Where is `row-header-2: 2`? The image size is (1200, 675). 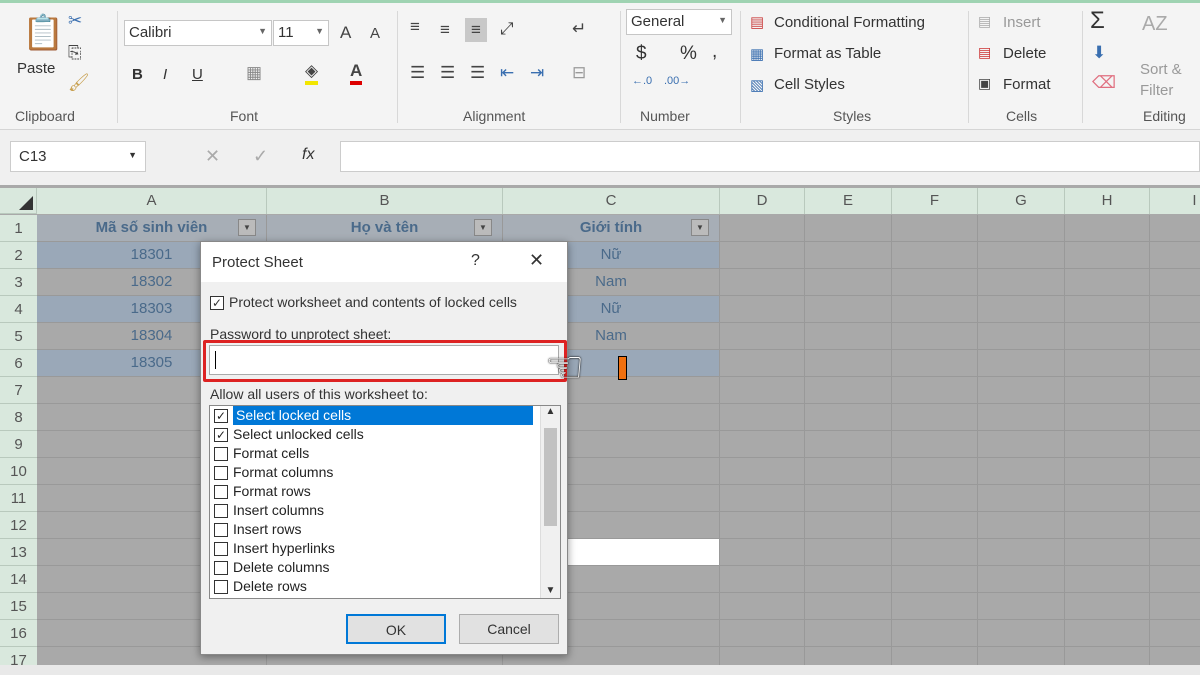
row-header-2: 2 is located at coordinates (18, 255).